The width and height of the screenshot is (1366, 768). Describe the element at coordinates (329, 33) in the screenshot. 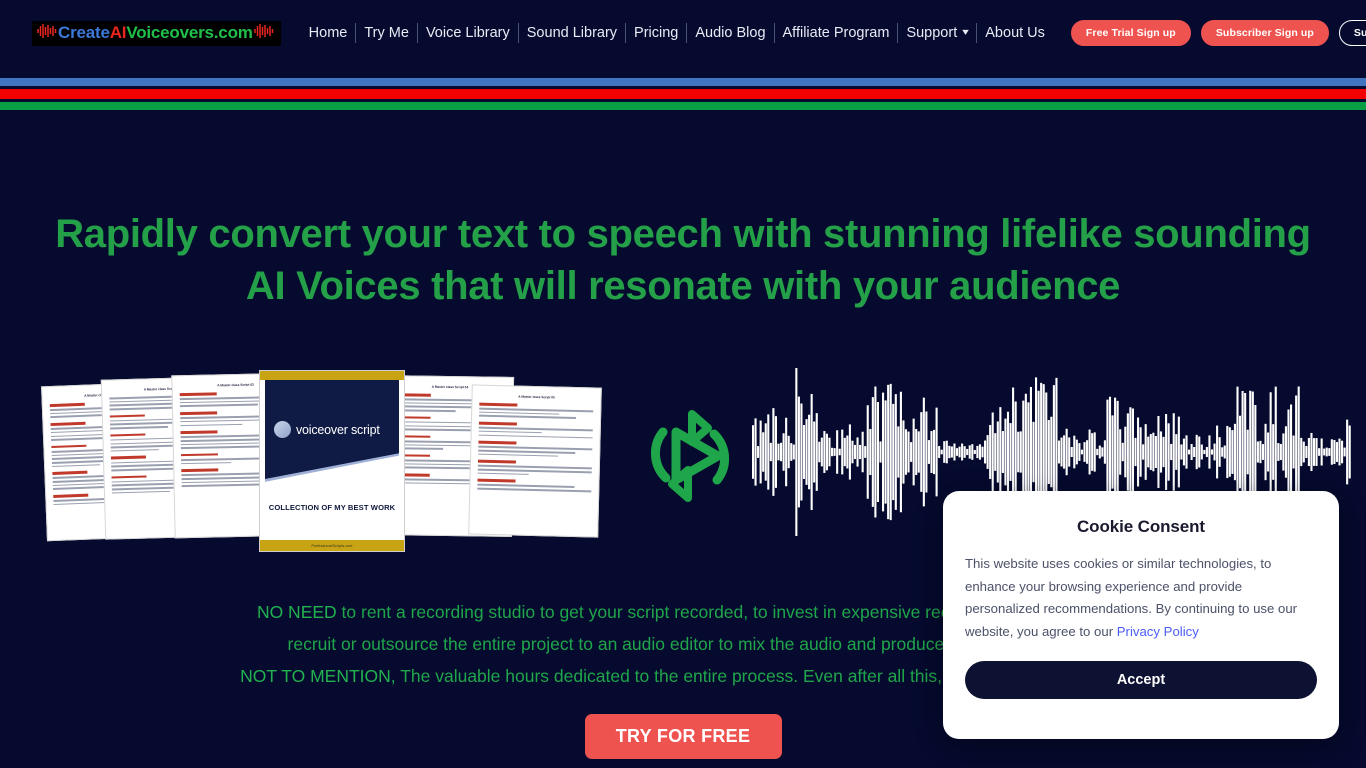

I see `nav-item-home: Home` at that location.